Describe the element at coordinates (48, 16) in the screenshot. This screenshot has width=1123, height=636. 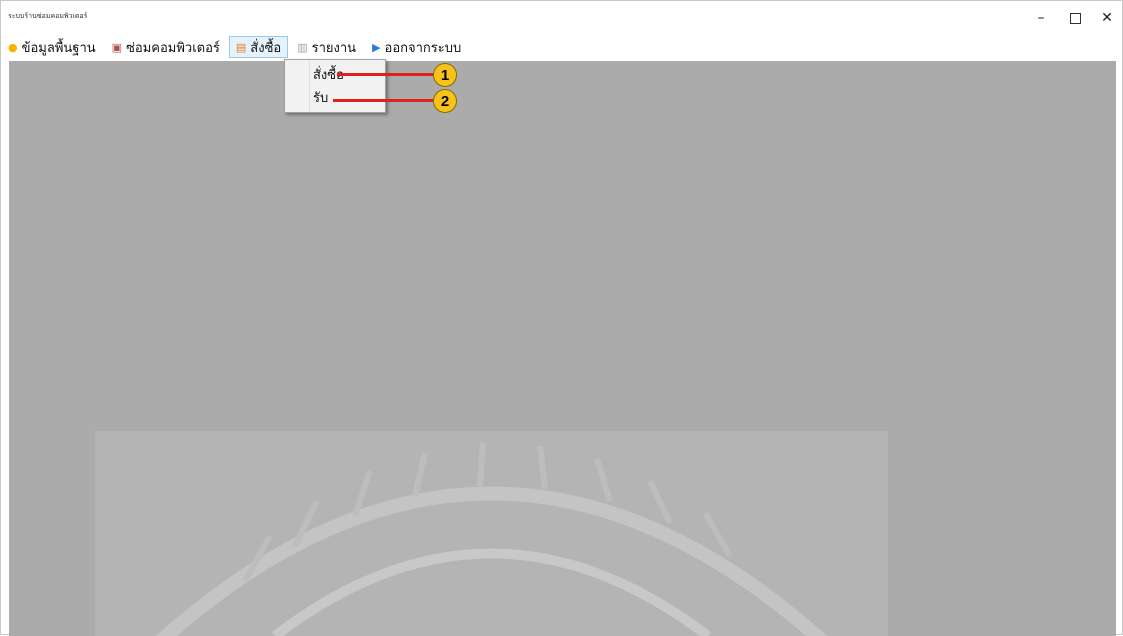
I see `window-title: ระบบร้านซ่อมคอมพิวเตอร์` at that location.